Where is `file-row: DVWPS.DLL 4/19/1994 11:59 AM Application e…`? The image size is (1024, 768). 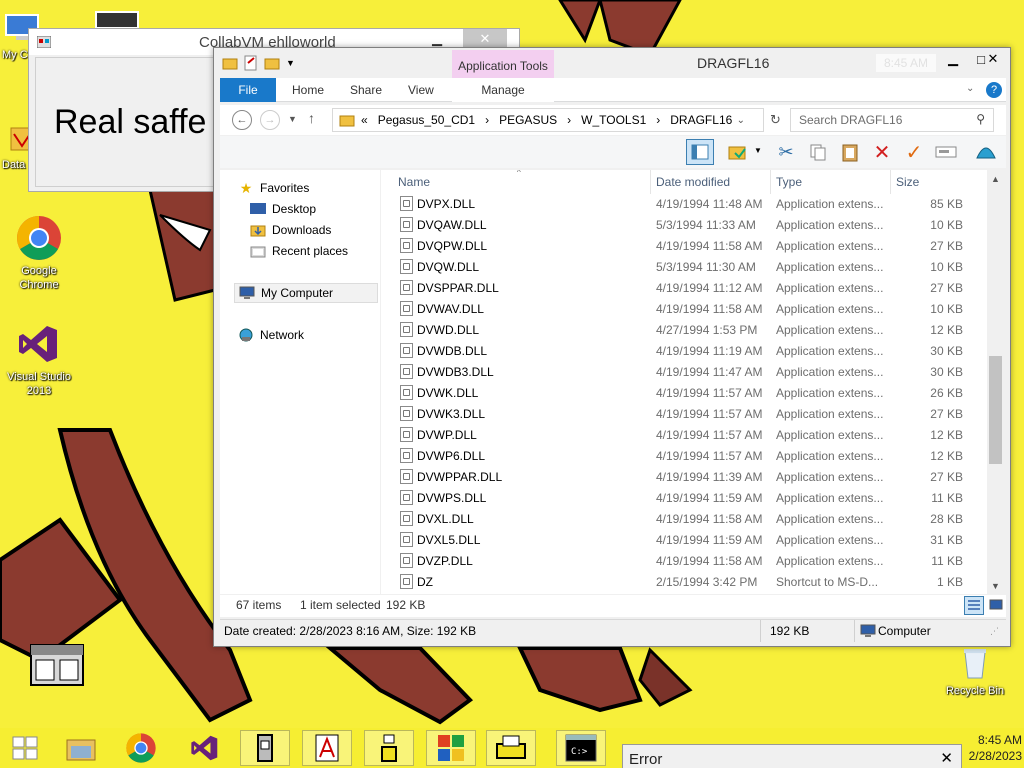
file-row: DVWPS.DLL 4/19/1994 11:59 AM Application e… is located at coordinates (694, 498).